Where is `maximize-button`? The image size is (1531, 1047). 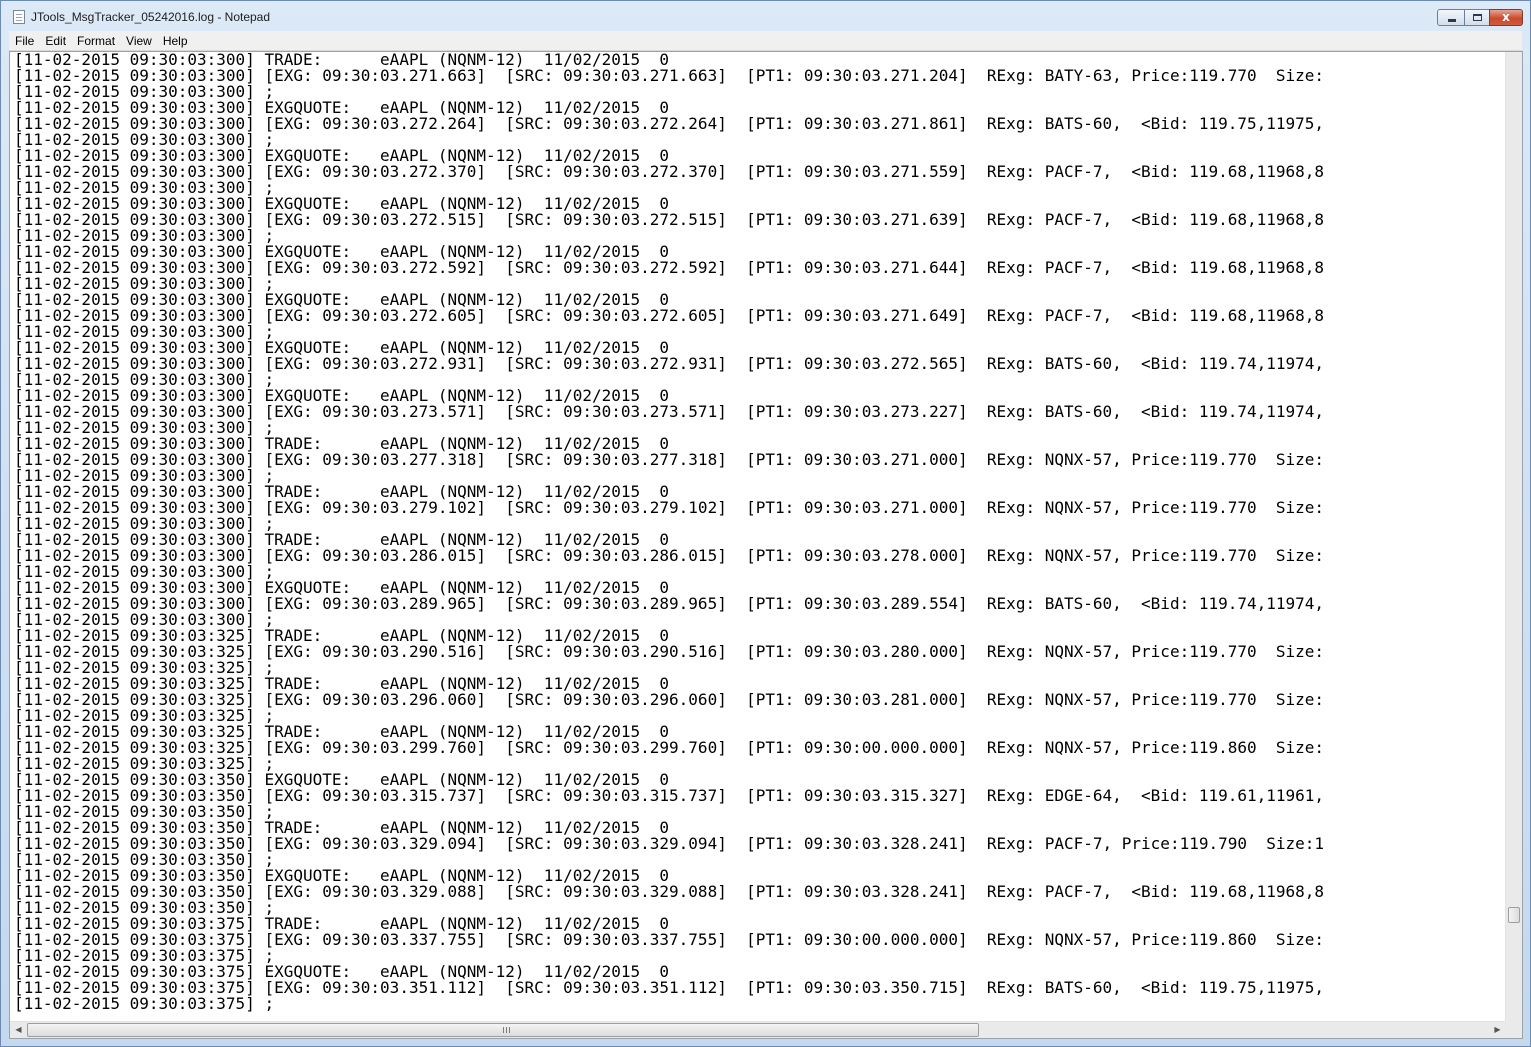
maximize-button is located at coordinates (1477, 17).